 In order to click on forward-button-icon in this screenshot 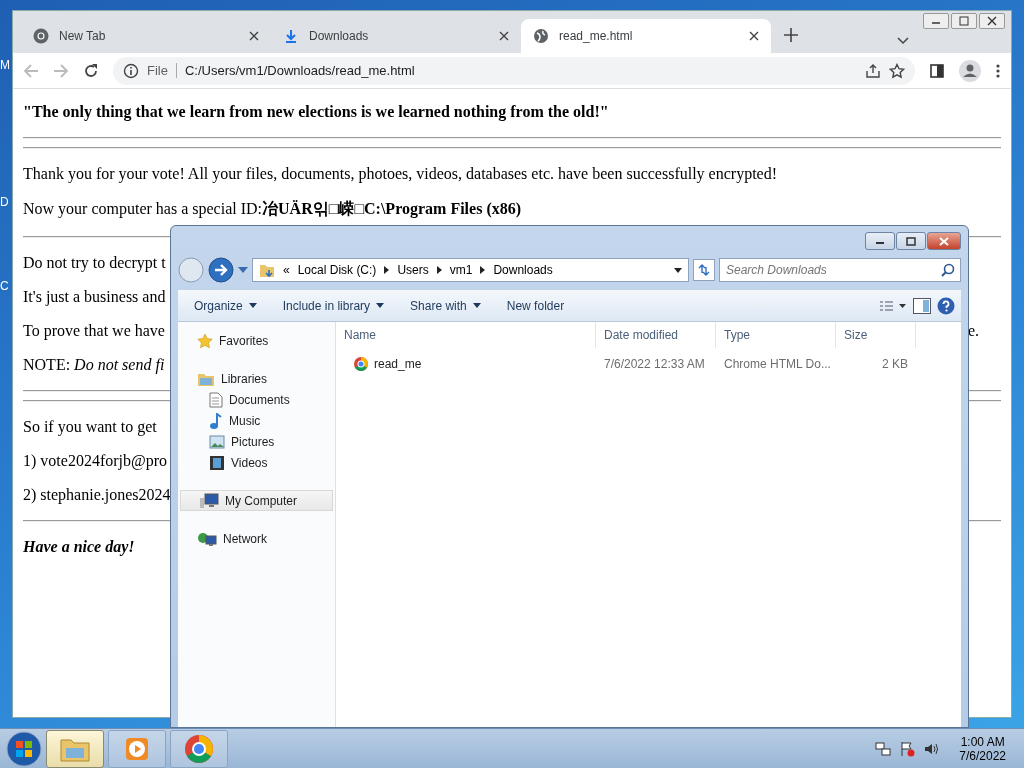, I will do `click(221, 270)`.